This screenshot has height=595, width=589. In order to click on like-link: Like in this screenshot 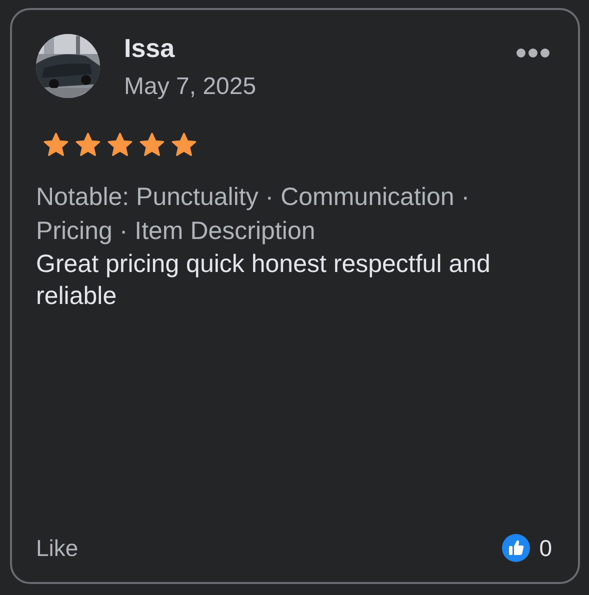, I will do `click(269, 548)`.